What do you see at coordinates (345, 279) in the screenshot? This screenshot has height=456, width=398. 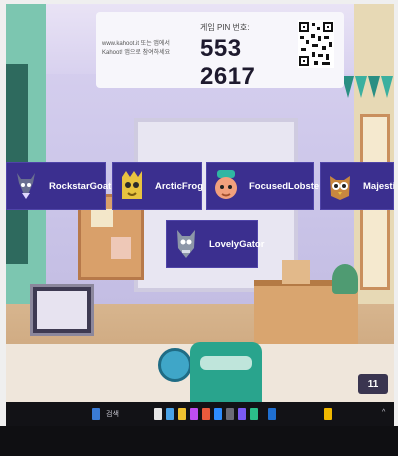 I see `plant` at bounding box center [345, 279].